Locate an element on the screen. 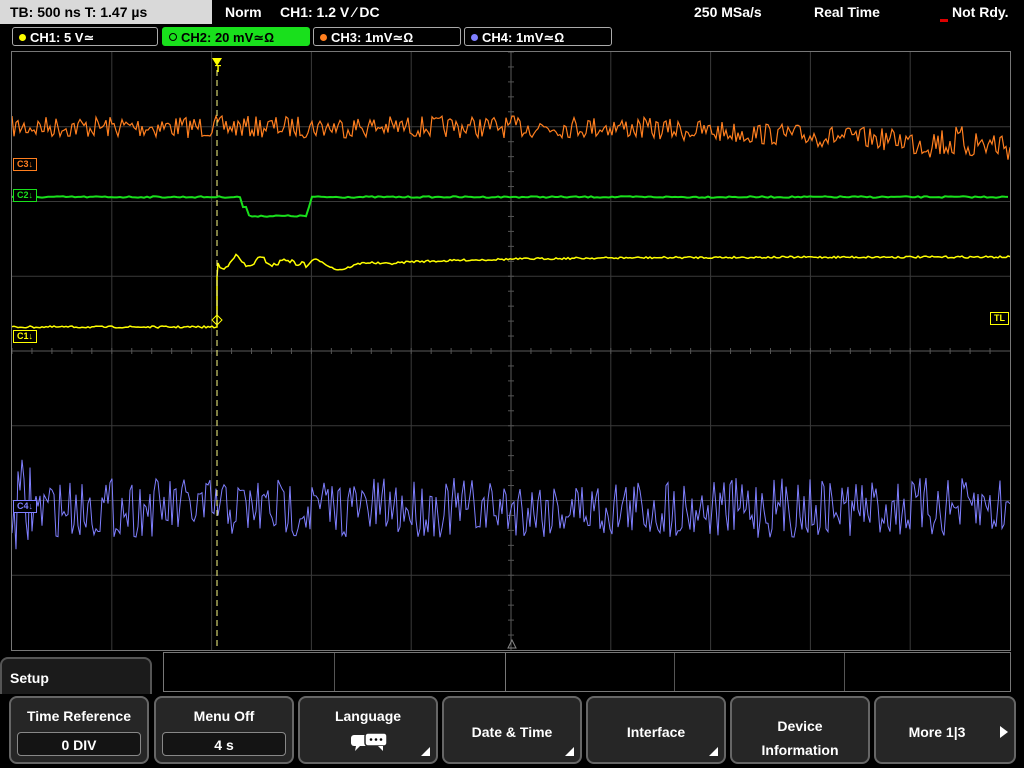  more-softkey: More 1|3 is located at coordinates (945, 730).